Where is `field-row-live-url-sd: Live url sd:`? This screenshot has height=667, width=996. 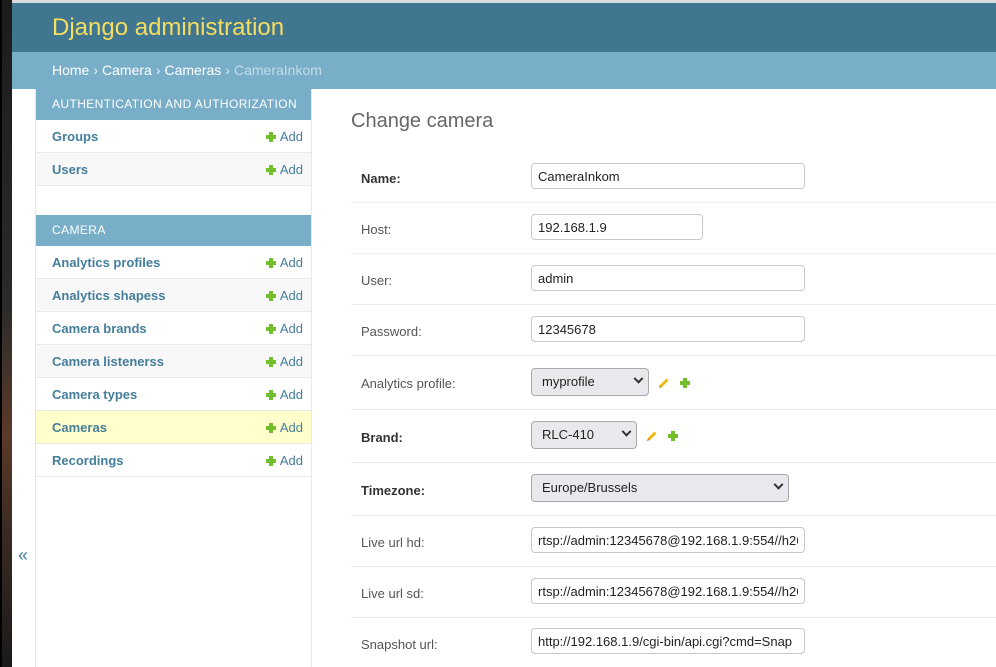 field-row-live-url-sd: Live url sd: is located at coordinates (673, 592).